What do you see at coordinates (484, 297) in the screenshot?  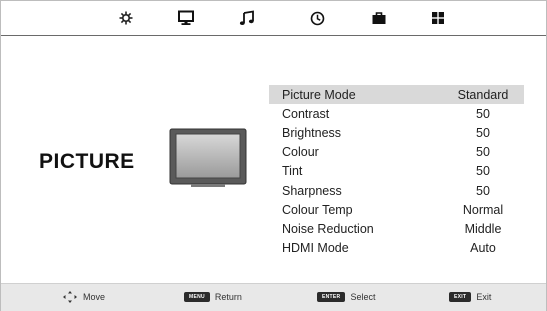 I see `hint-label: Exit` at bounding box center [484, 297].